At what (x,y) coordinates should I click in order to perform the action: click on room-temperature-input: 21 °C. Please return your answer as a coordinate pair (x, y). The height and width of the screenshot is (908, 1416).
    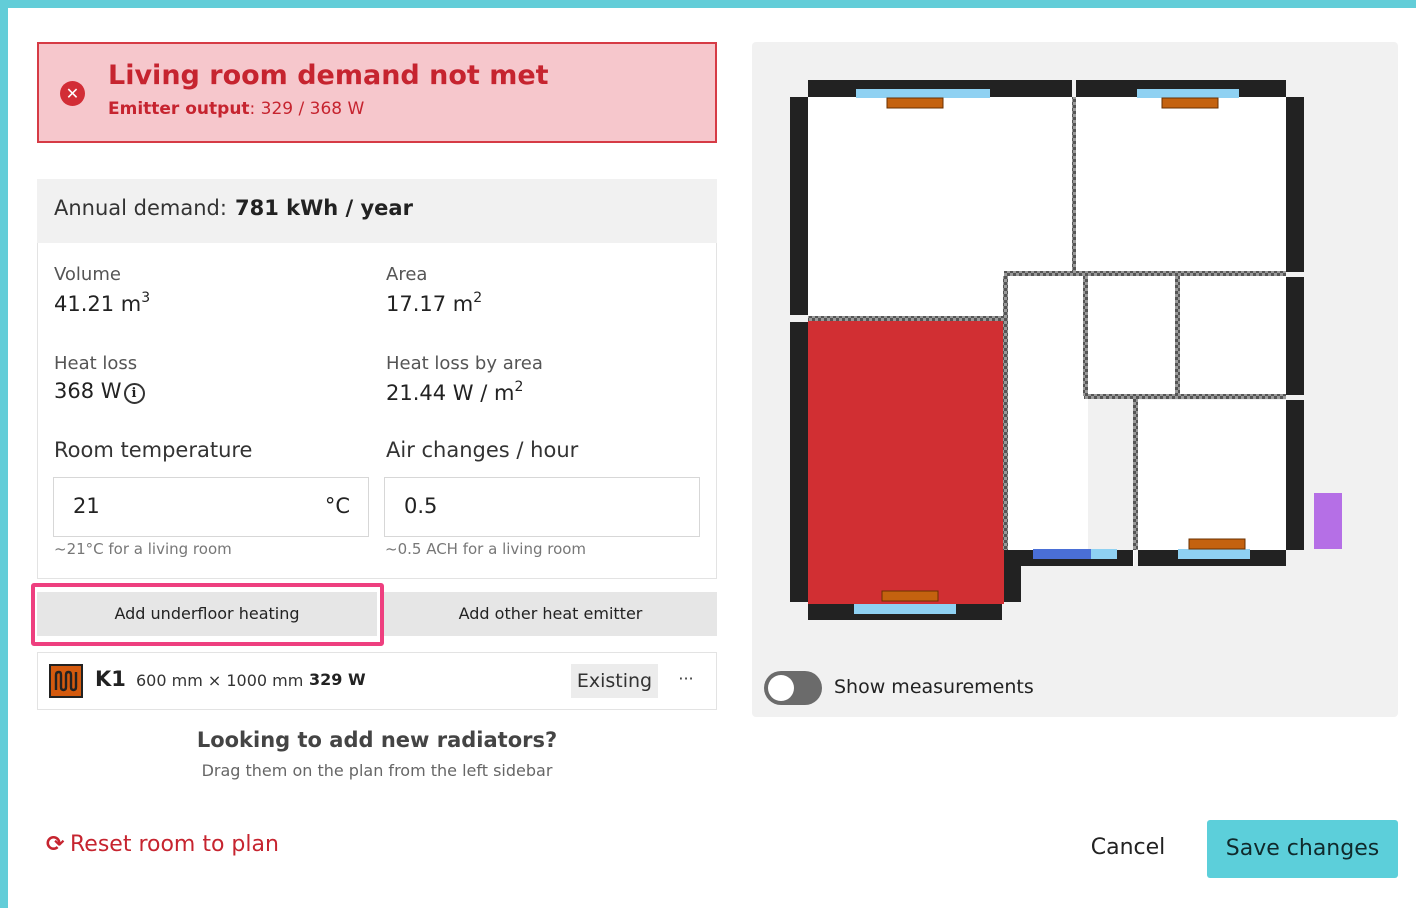
    Looking at the image, I should click on (211, 507).